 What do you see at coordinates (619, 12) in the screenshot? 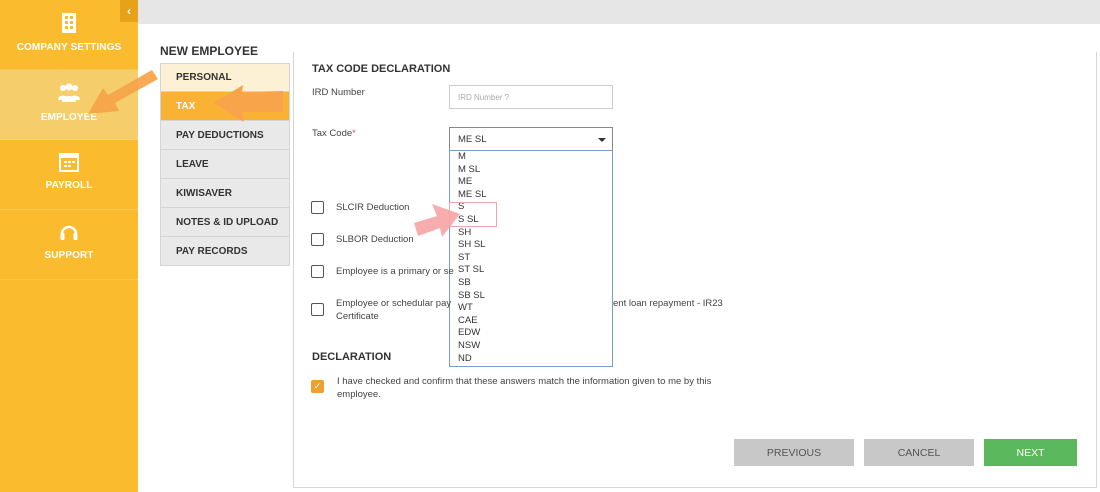
I see `top-bar` at bounding box center [619, 12].